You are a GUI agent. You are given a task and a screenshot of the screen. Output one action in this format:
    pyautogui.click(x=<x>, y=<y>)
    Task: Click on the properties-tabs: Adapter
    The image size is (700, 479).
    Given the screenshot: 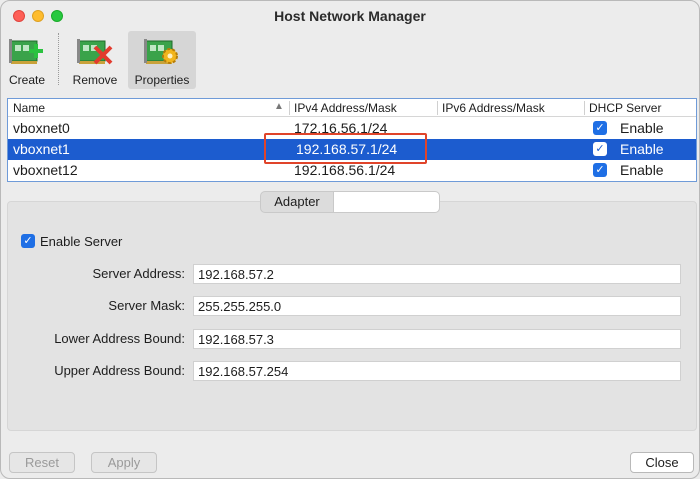 What is the action you would take?
    pyautogui.click(x=350, y=202)
    